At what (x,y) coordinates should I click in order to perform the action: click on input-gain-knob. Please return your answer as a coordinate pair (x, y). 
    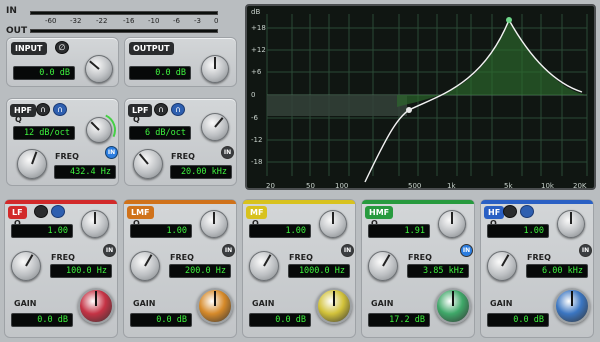
    Looking at the image, I should click on (99, 69).